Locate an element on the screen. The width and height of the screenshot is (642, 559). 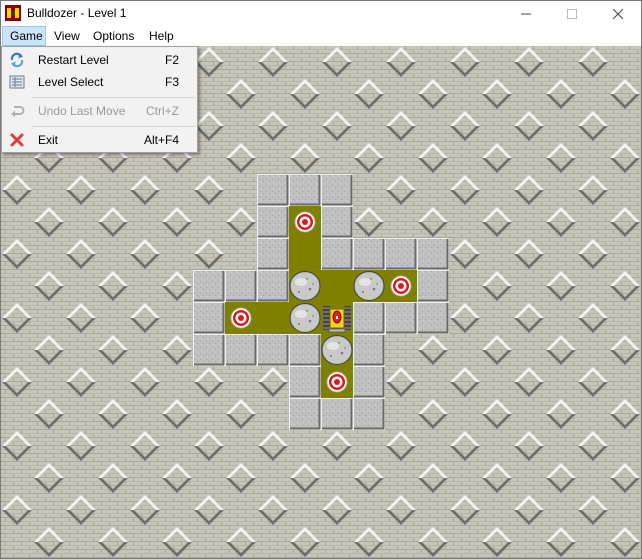
minimize-icon is located at coordinates (526, 13).